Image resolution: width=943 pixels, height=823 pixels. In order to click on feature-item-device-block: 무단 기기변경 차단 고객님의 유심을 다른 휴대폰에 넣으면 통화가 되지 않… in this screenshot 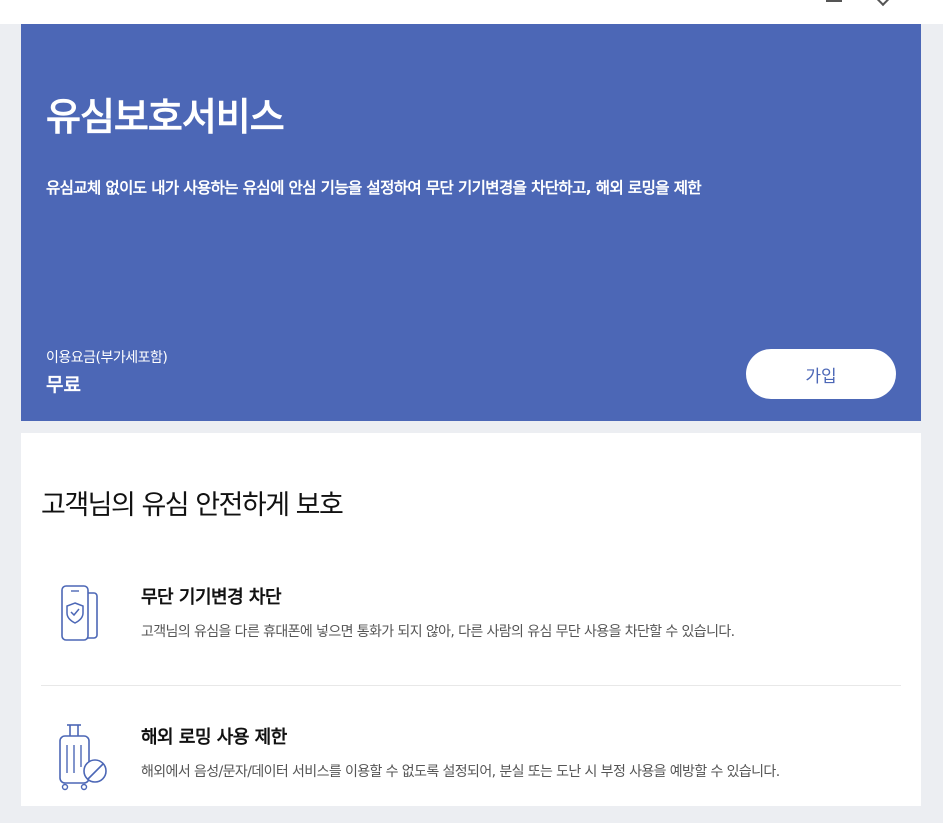, I will do `click(471, 633)`.